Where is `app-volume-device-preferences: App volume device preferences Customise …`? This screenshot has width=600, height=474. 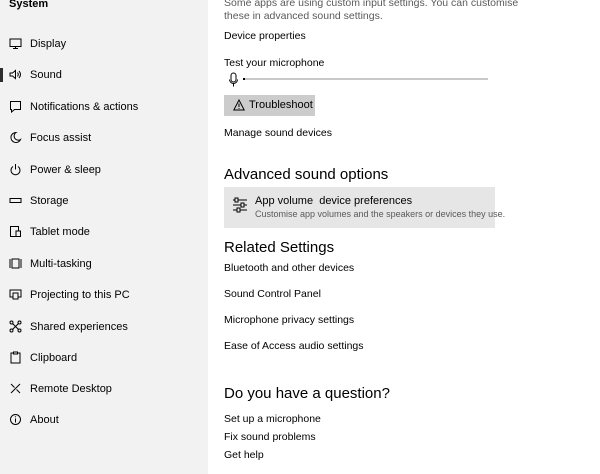
app-volume-device-preferences: App volume device preferences Customise … is located at coordinates (364, 207).